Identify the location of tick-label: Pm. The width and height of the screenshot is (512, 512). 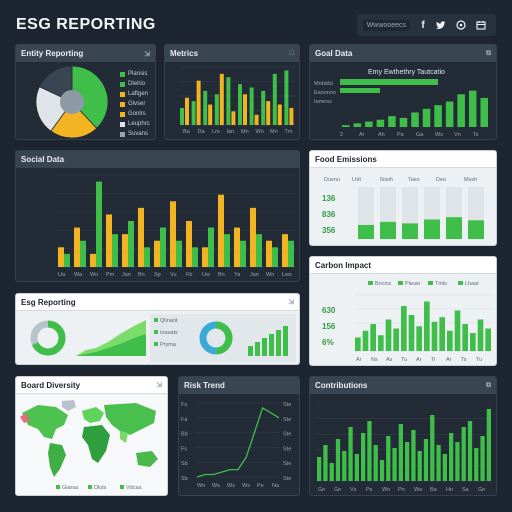
(110, 275).